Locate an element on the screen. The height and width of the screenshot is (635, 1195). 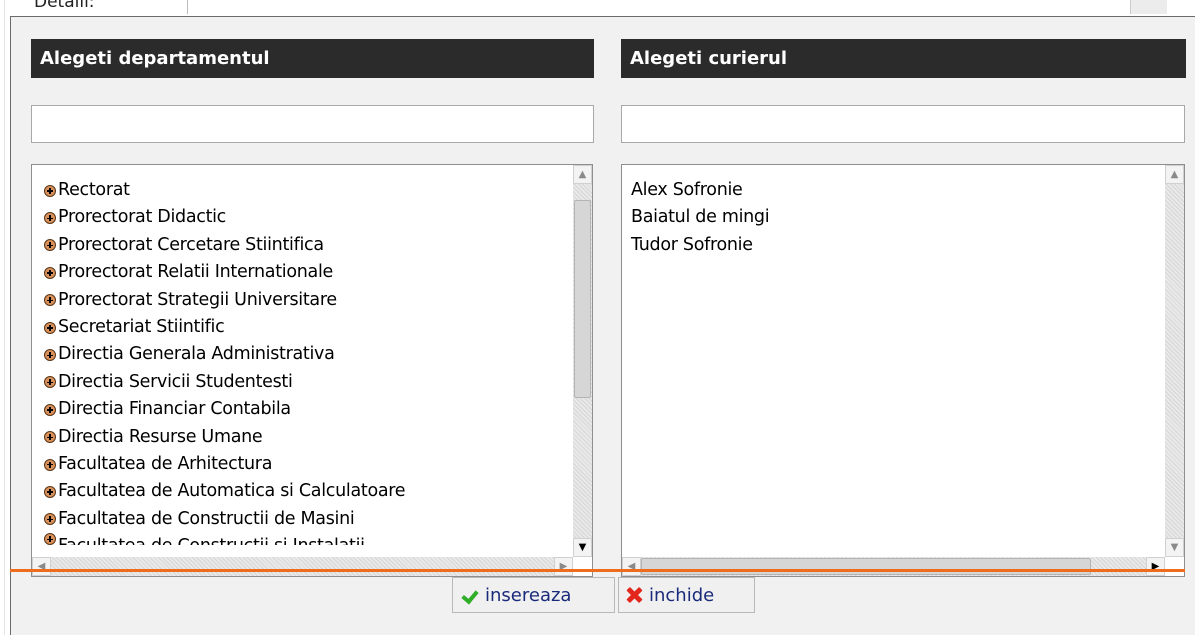
department-item: Prorectorat Relatii Internationale is located at coordinates (308, 272).